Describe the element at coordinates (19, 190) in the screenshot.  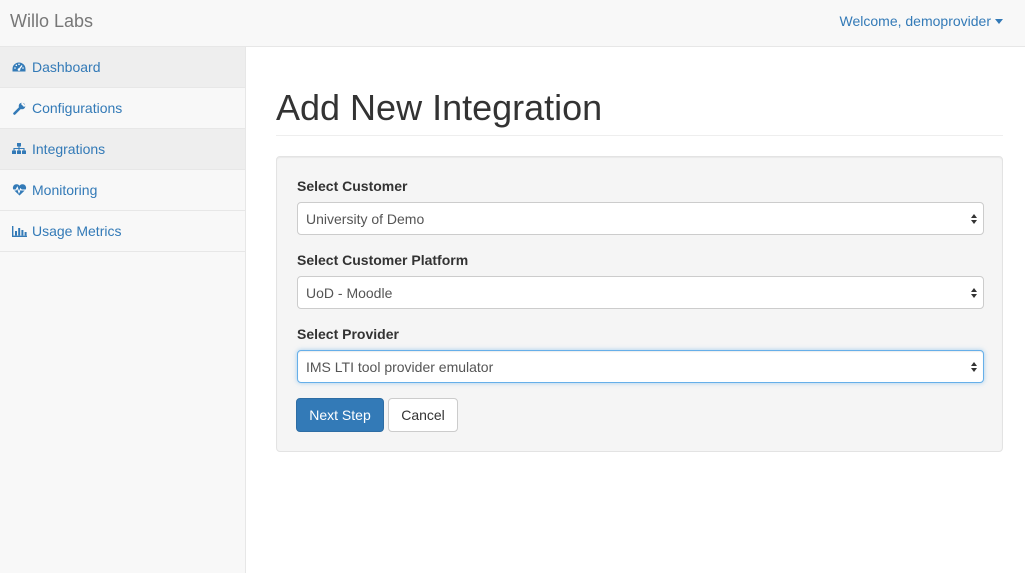
I see `heartbeat-icon` at that location.